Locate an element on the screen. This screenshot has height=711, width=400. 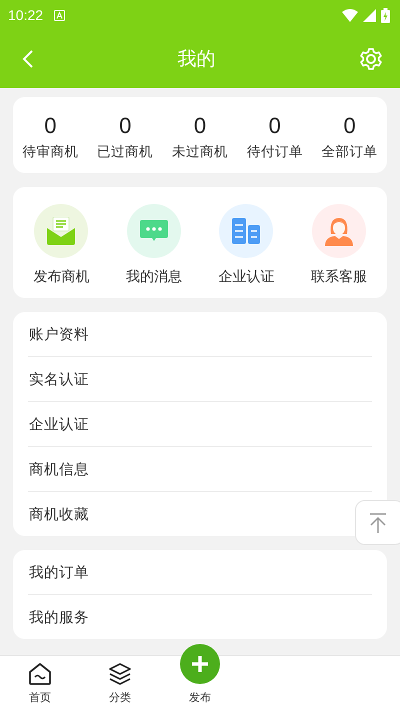
publish-button is located at coordinates (200, 664).